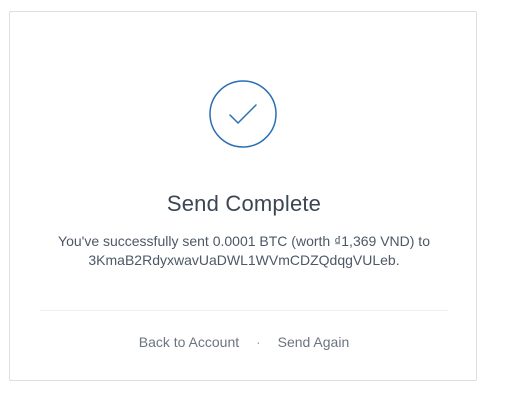  I want to click on action-links: Back to Account · Send Again, so click(244, 342).